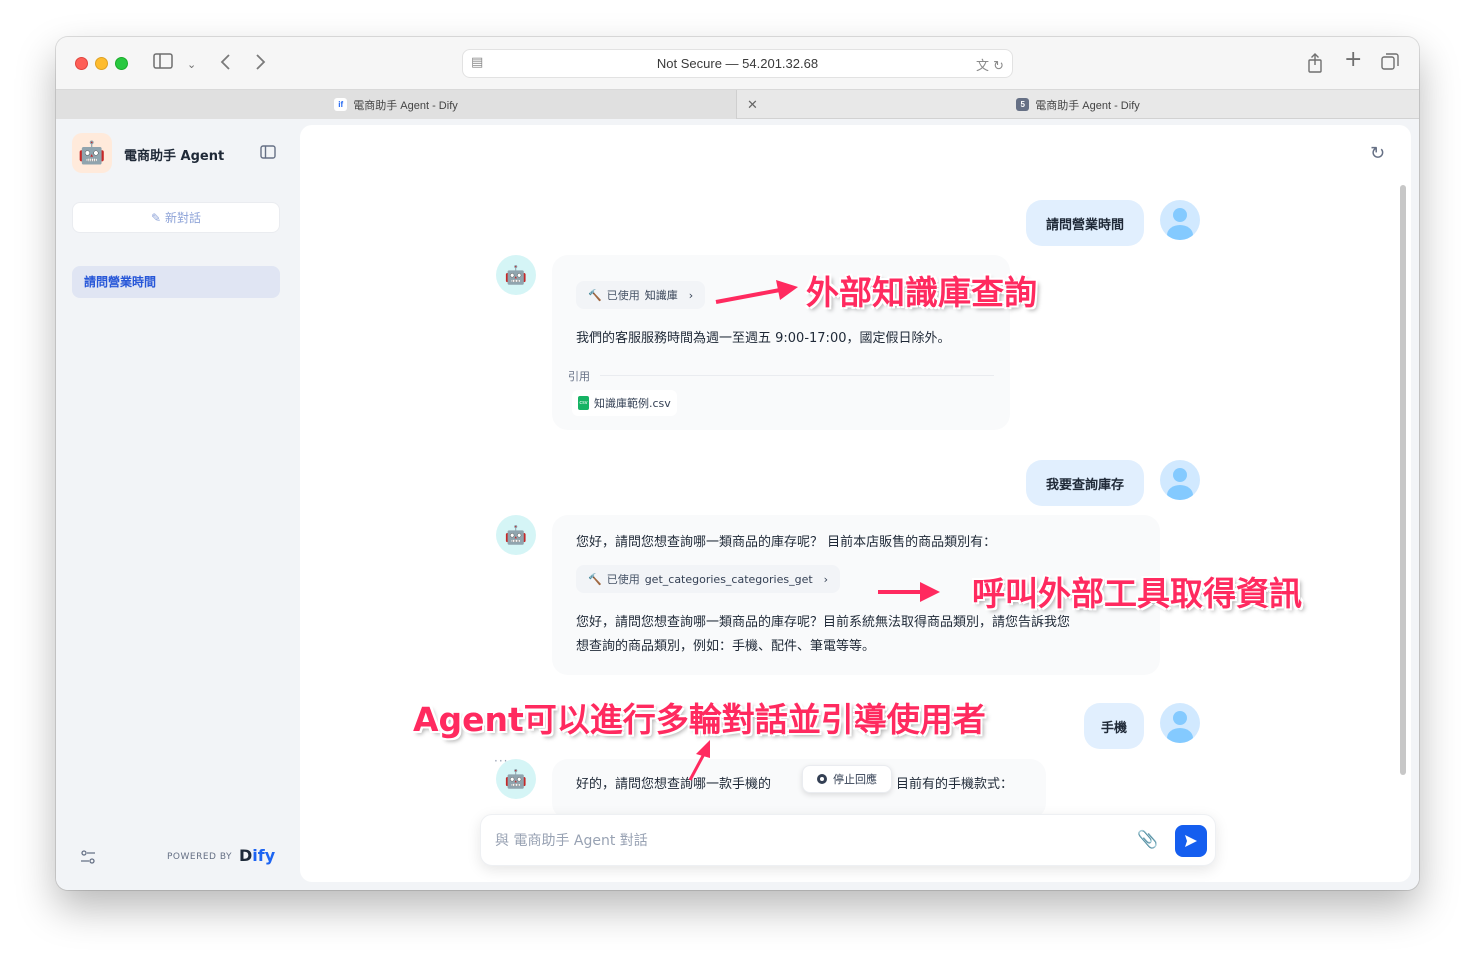 This screenshot has width=1475, height=965. Describe the element at coordinates (982, 66) in the screenshot. I see `translate-icon: 文` at that location.